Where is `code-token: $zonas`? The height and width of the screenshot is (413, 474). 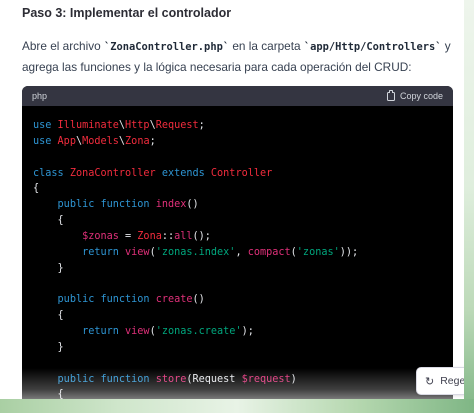
code-token: $zonas is located at coordinates (100, 236).